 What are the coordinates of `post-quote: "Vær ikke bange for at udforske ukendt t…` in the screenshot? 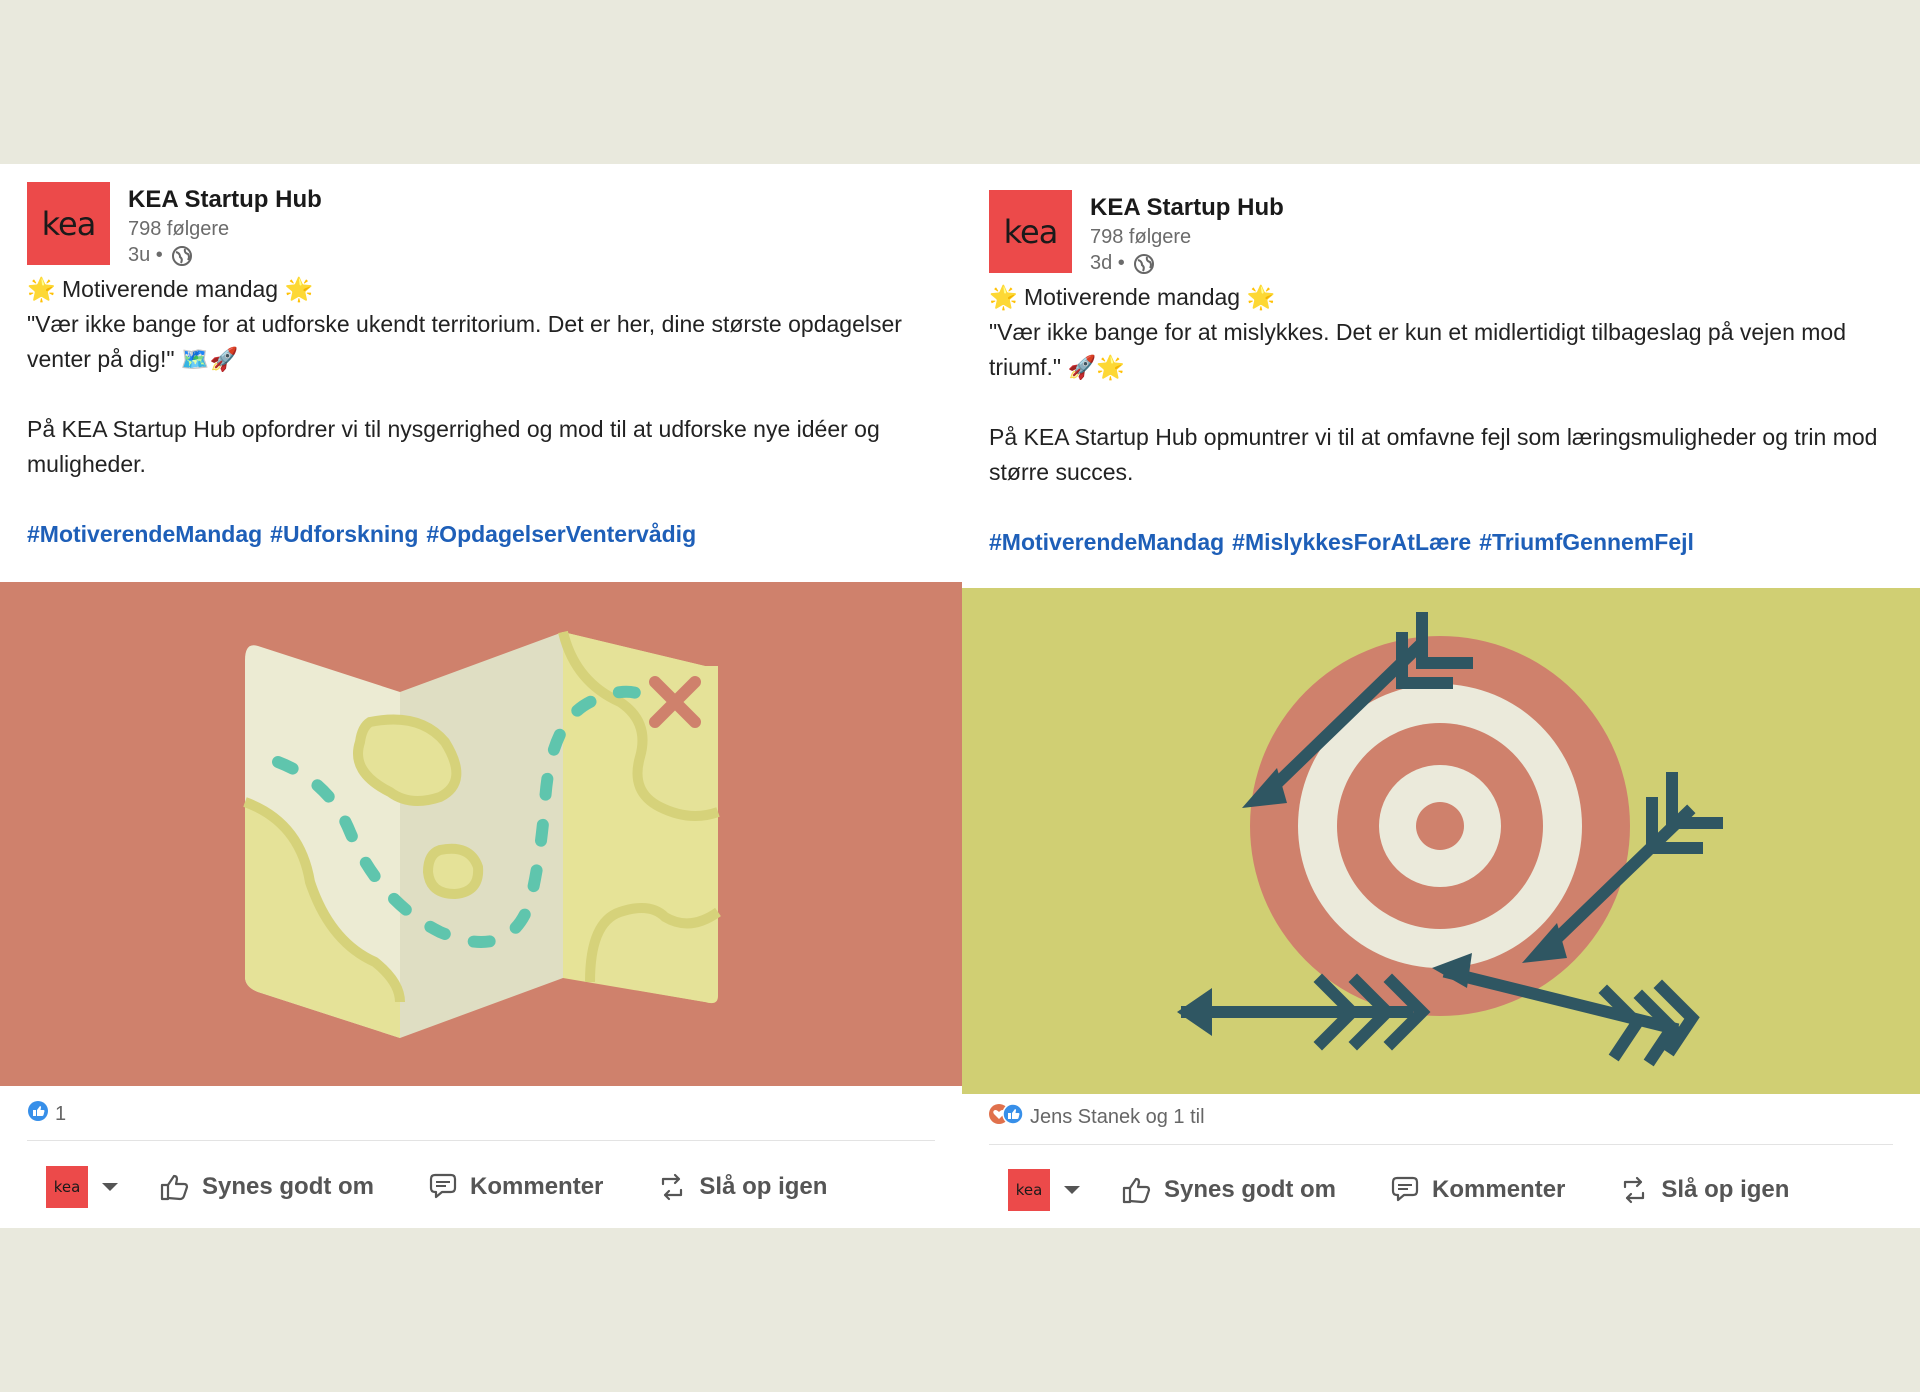 It's located at (464, 341).